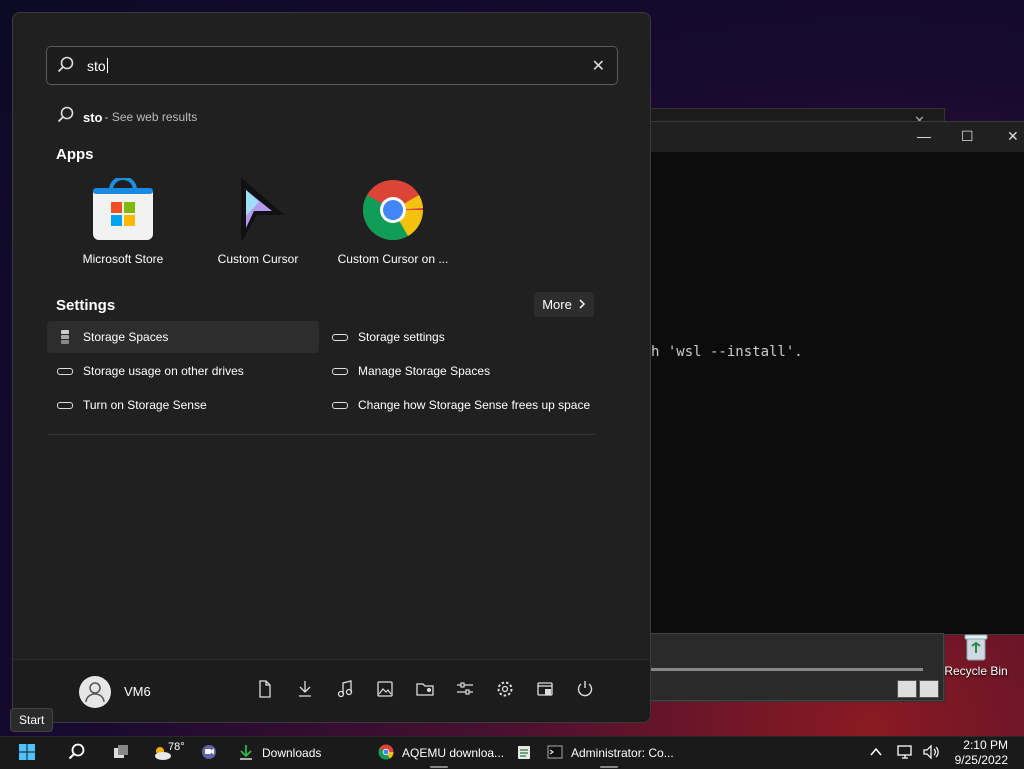 The width and height of the screenshot is (1024, 769). I want to click on more-button: More, so click(564, 304).